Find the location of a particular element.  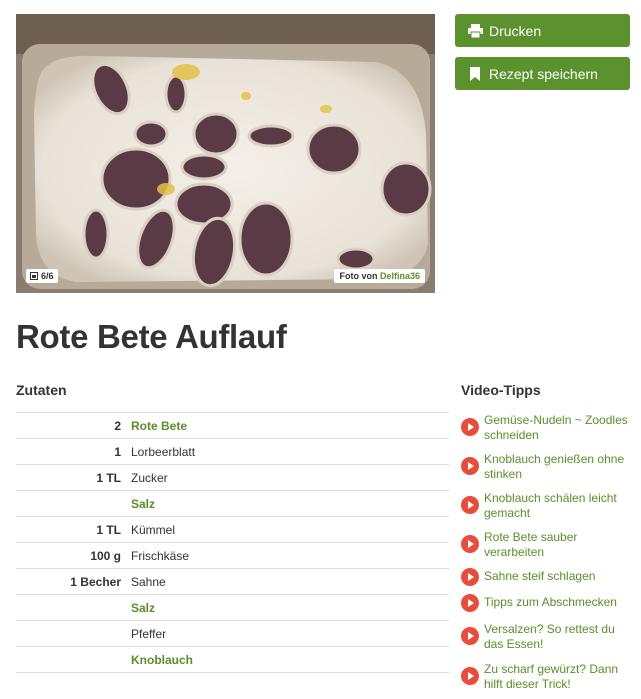

video-tips-heading: Video-Tipps is located at coordinates (501, 390).